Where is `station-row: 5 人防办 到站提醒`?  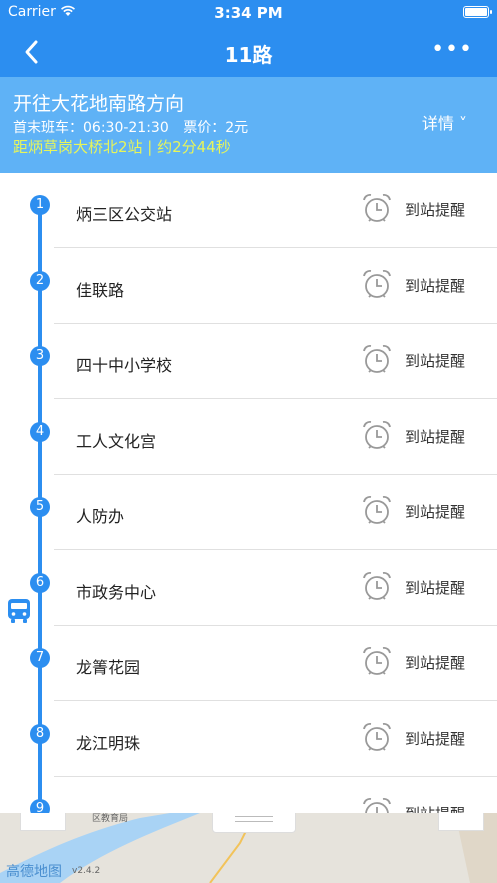
station-row: 5 人防办 到站提醒 is located at coordinates (248, 512).